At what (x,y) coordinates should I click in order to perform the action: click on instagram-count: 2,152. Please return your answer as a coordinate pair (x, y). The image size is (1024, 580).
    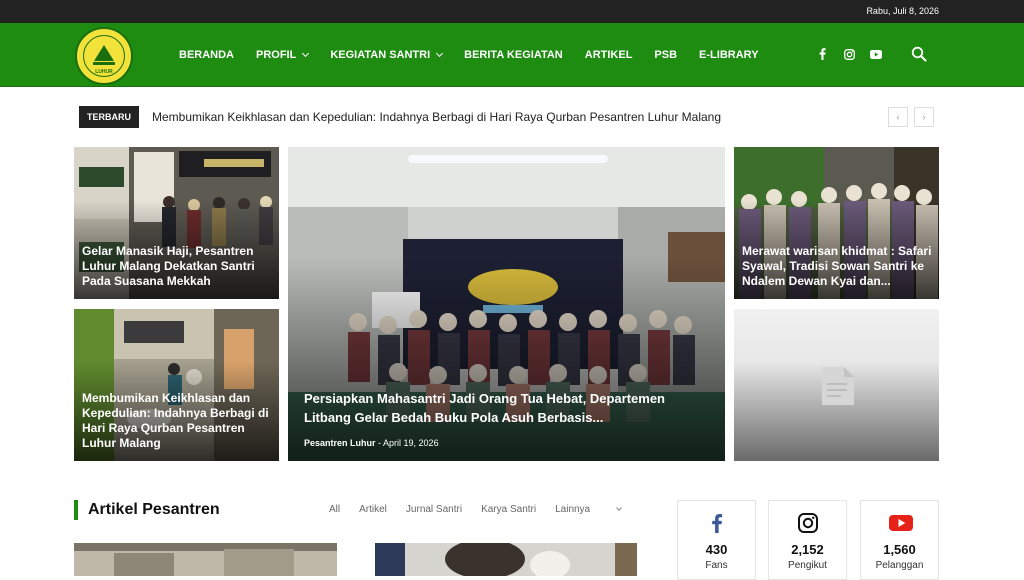
    Looking at the image, I should click on (807, 549).